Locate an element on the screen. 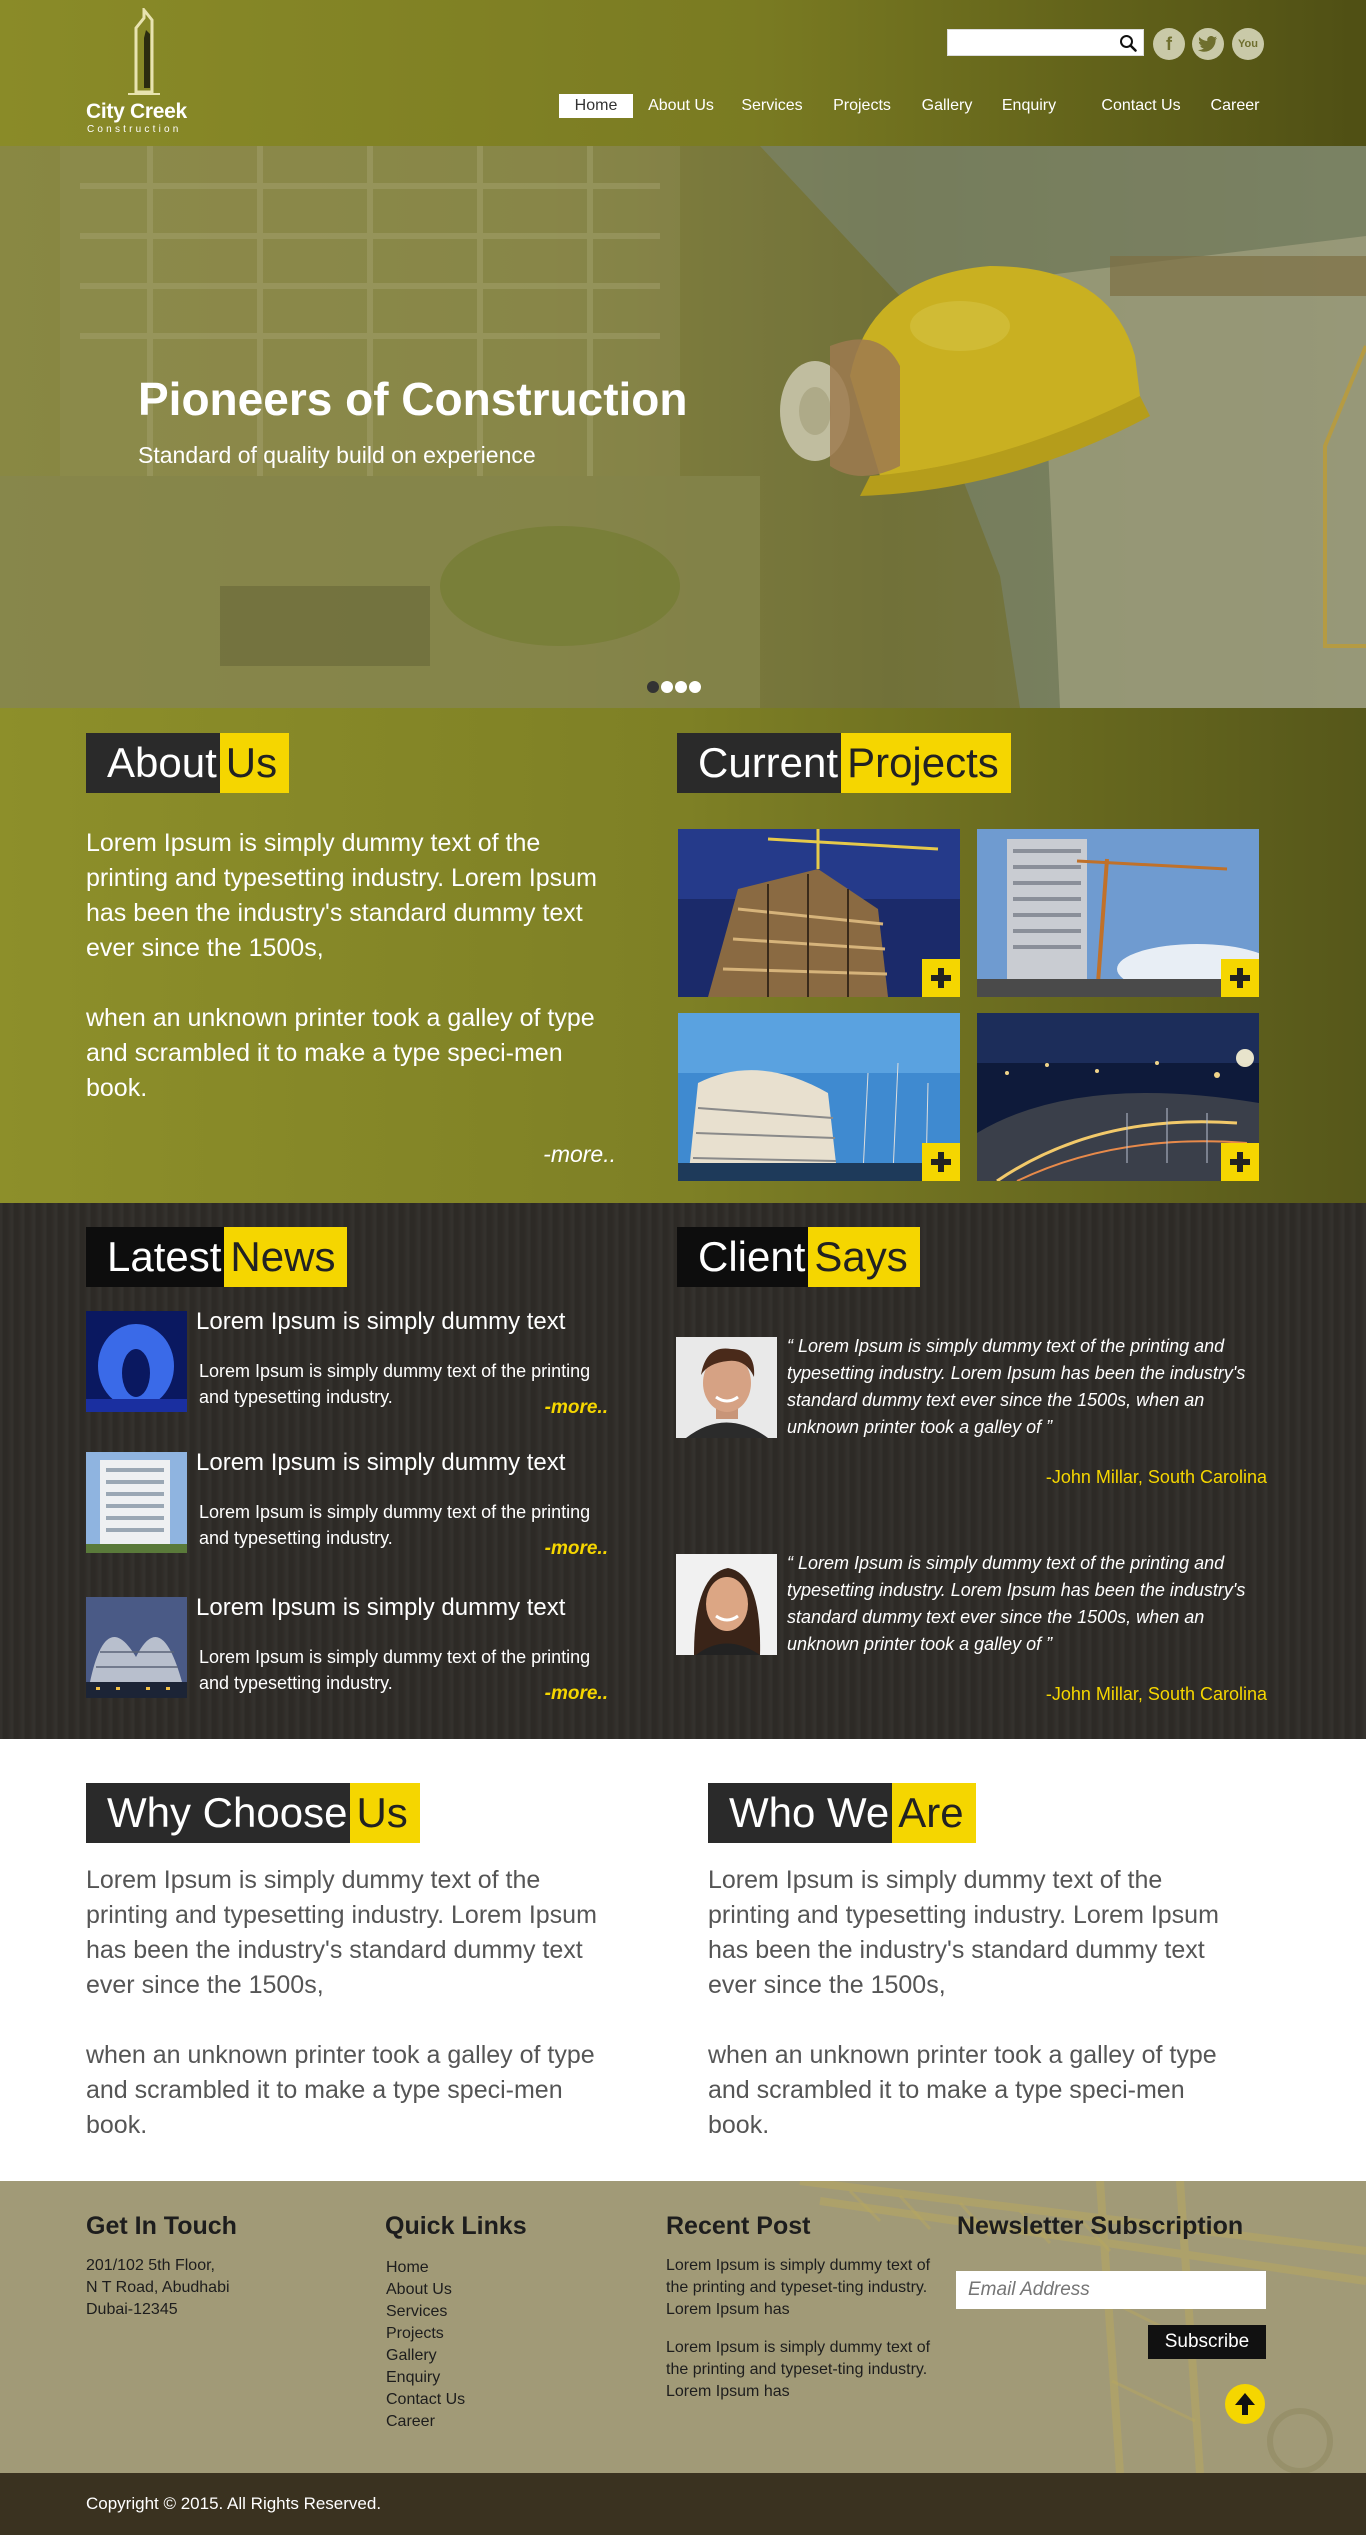 The image size is (1366, 2535). testimonial-author: -John Millar, South Carolina is located at coordinates (1156, 1694).